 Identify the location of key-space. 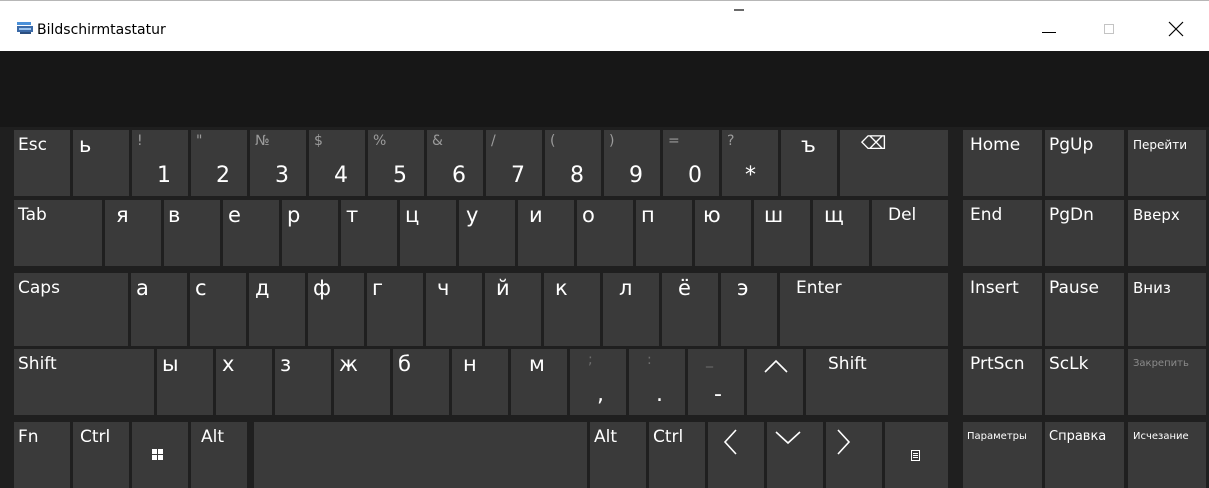
(420, 455).